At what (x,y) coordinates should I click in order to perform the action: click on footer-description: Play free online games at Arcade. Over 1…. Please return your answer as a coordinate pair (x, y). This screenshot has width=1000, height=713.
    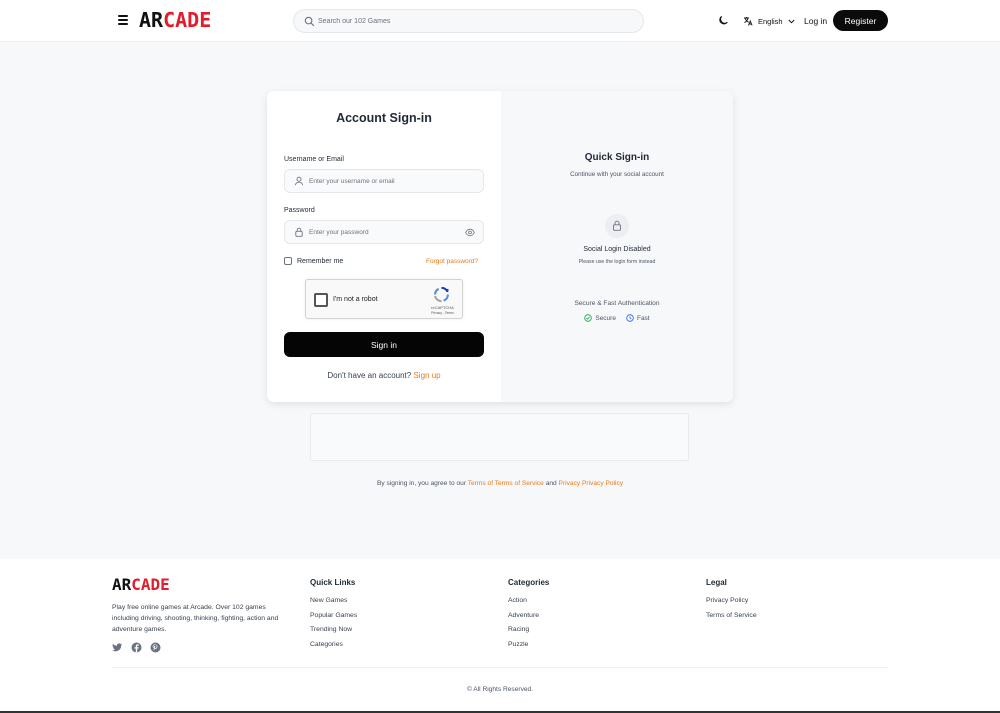
    Looking at the image, I should click on (195, 618).